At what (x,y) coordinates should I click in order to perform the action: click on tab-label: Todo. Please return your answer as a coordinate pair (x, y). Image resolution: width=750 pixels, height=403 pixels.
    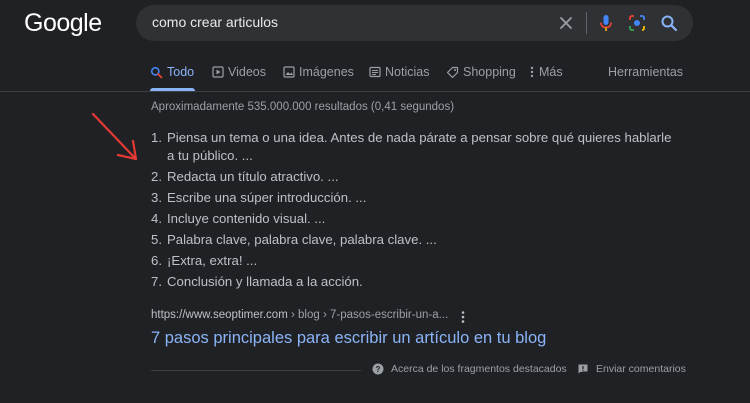
    Looking at the image, I should click on (181, 72).